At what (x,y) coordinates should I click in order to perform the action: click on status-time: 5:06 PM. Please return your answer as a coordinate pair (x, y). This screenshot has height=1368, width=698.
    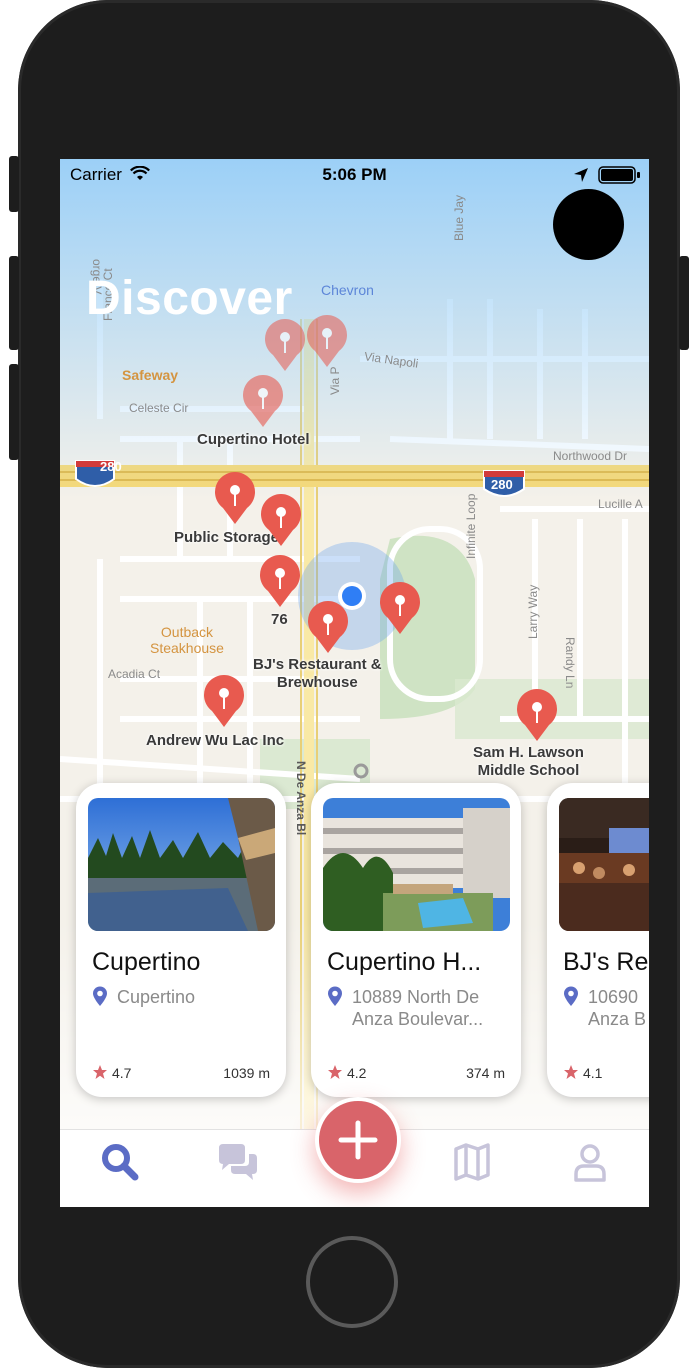
    Looking at the image, I should click on (354, 174).